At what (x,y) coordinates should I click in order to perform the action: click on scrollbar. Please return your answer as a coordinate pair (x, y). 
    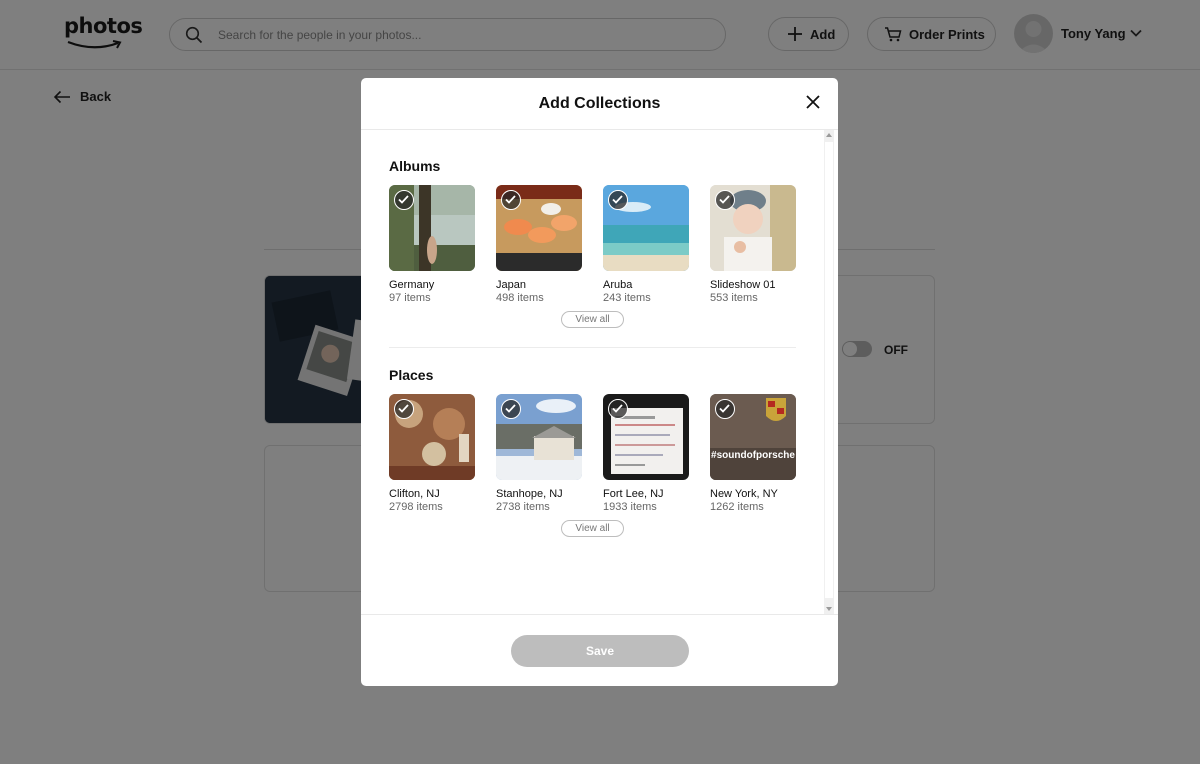
    Looking at the image, I should click on (829, 372).